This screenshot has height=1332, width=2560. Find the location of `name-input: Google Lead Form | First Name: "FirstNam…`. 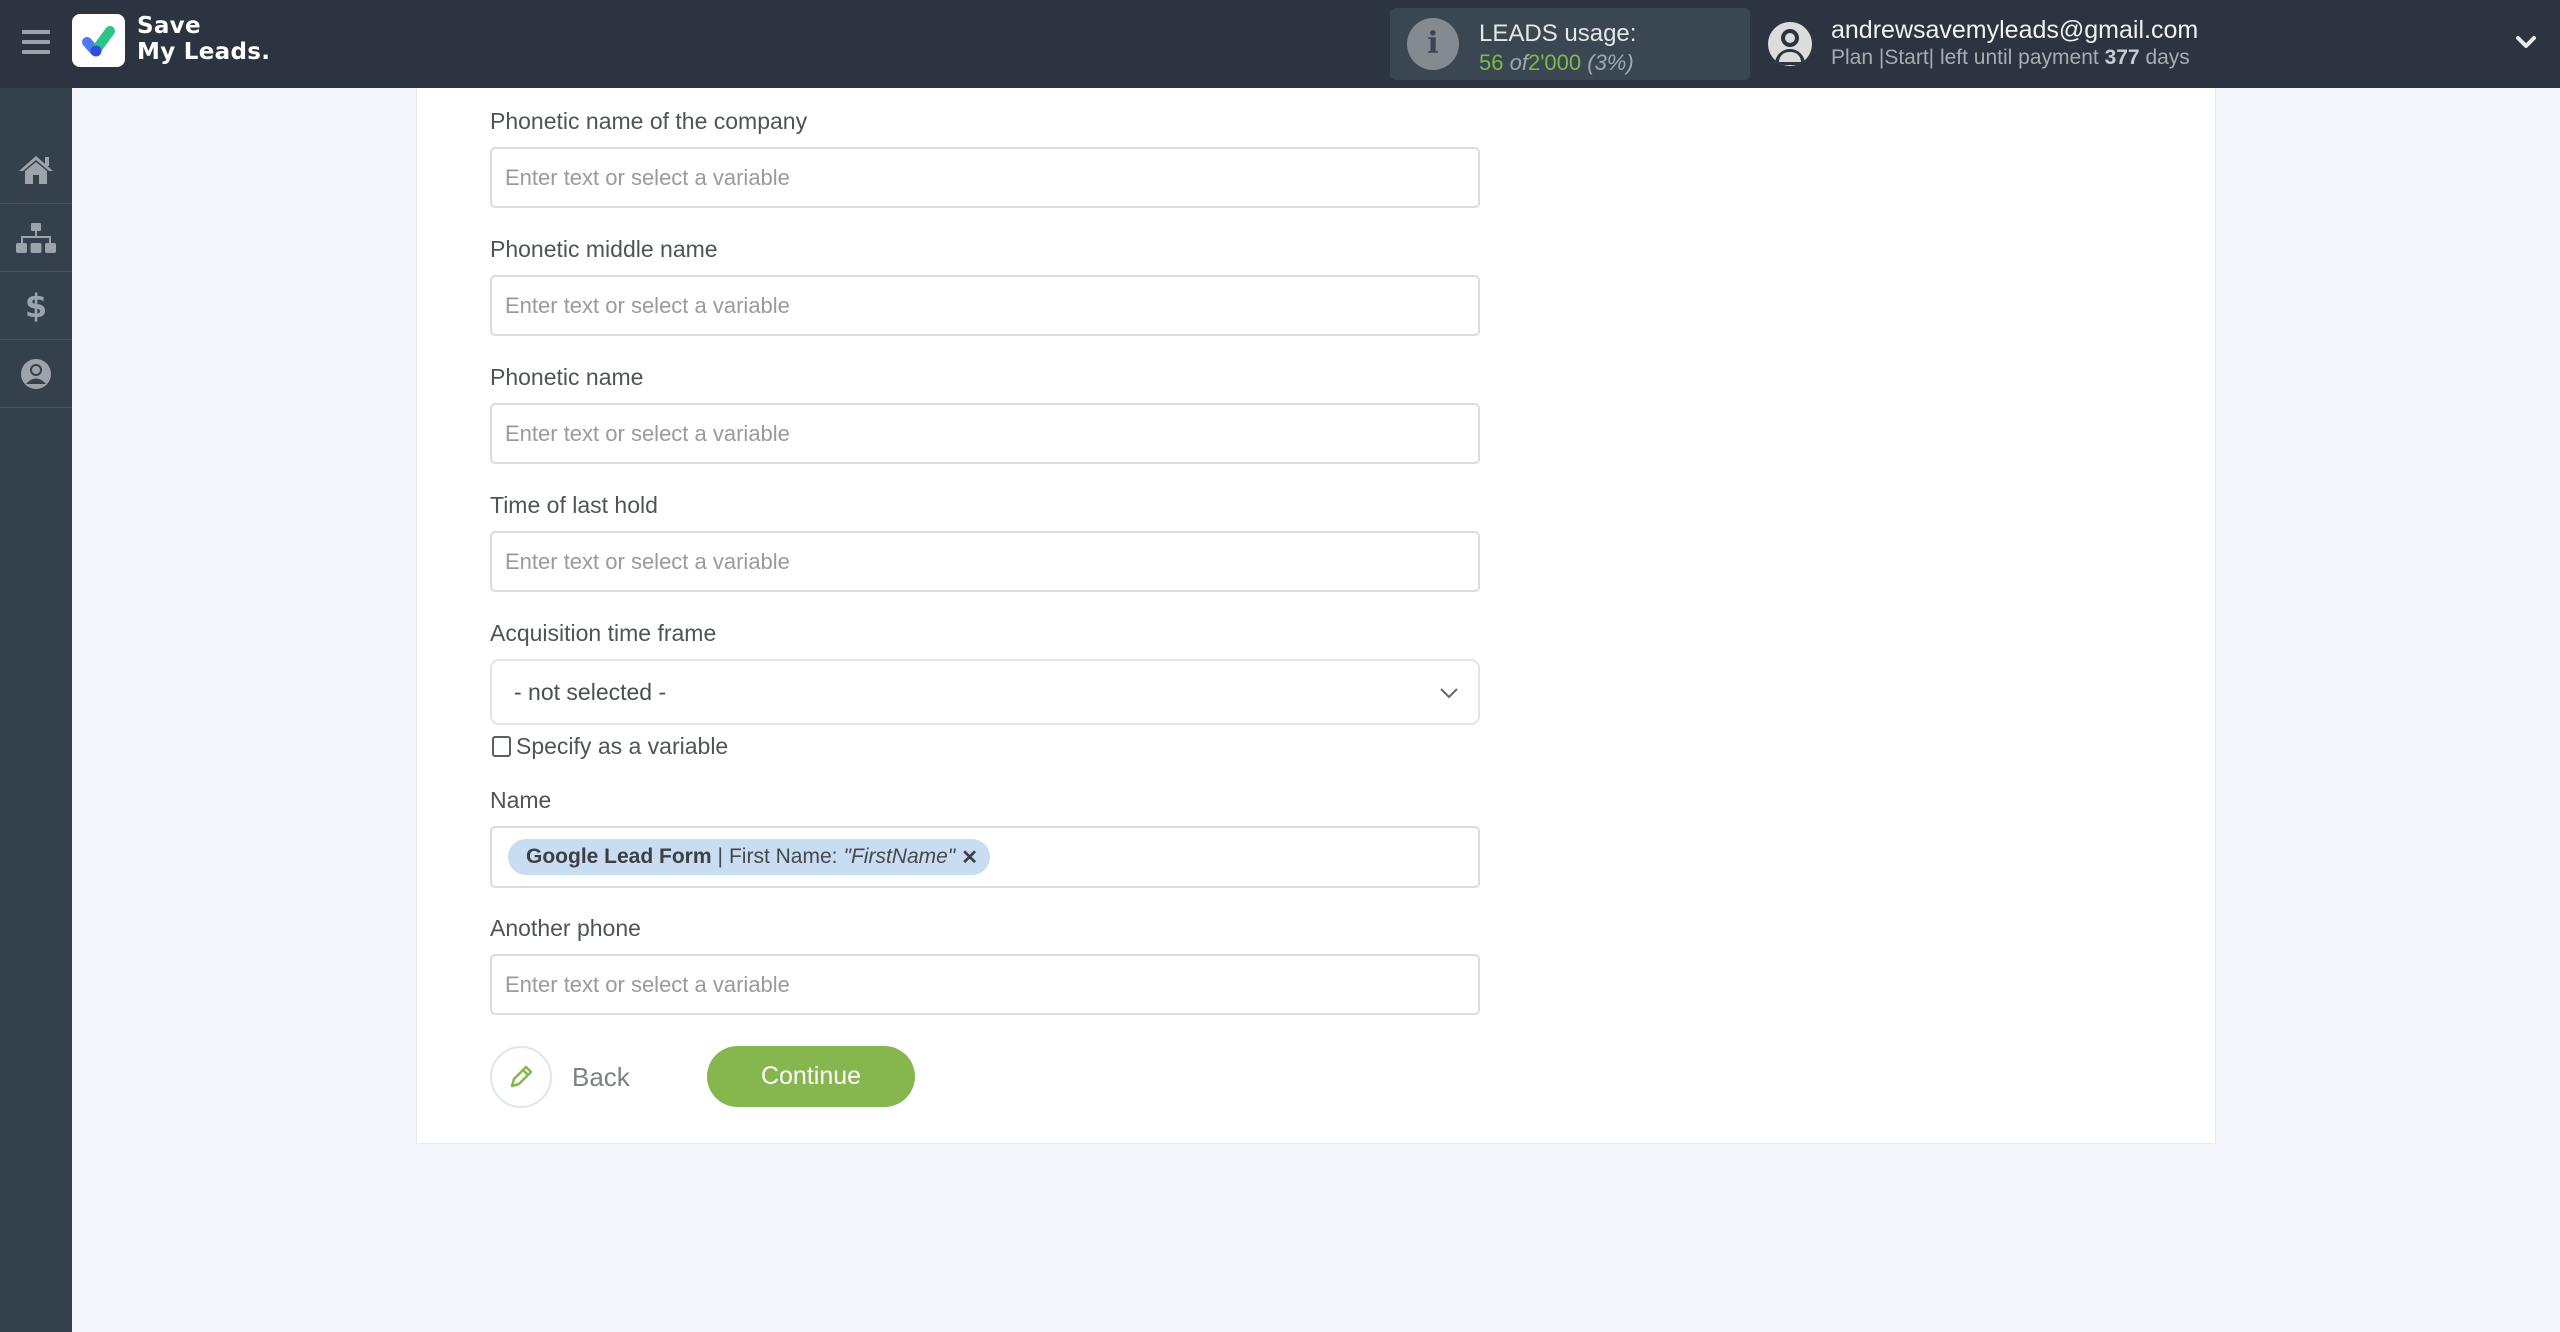

name-input: Google Lead Form | First Name: "FirstNam… is located at coordinates (985, 857).